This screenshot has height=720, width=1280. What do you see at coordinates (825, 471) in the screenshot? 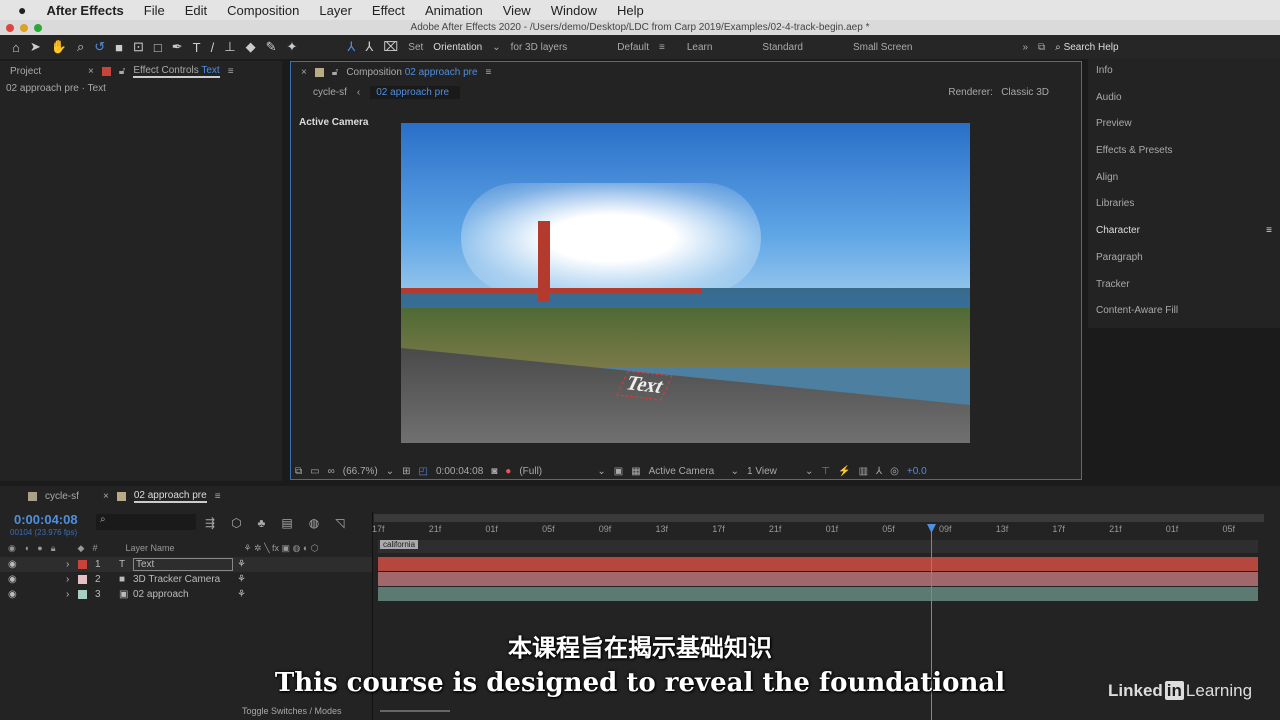
I see `draft-3d-icon: ⊤` at bounding box center [825, 471].